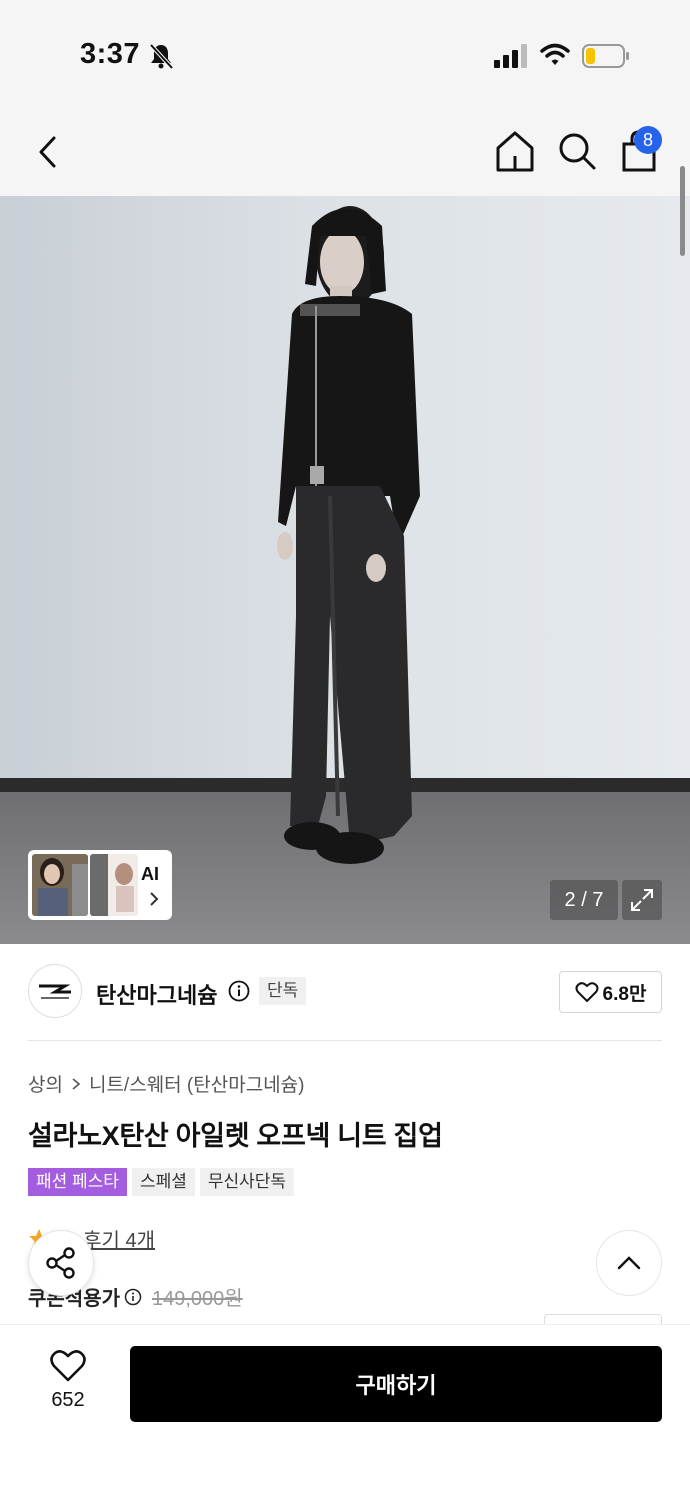 This screenshot has width=690, height=1500. Describe the element at coordinates (345, 992) in the screenshot. I see `brand-row: 탄산마그네슘 단독 6.8만` at that location.